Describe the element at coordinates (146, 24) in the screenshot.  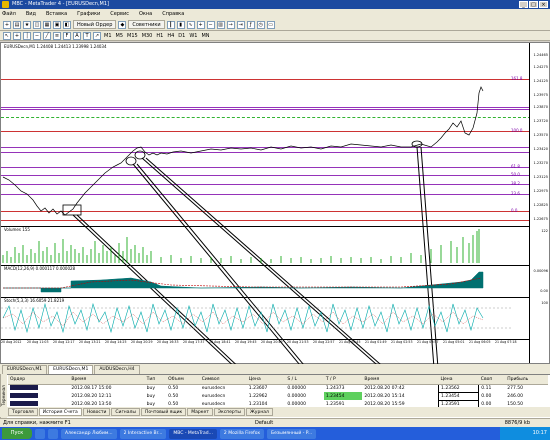
I see `advisors-button: Советники` at that location.